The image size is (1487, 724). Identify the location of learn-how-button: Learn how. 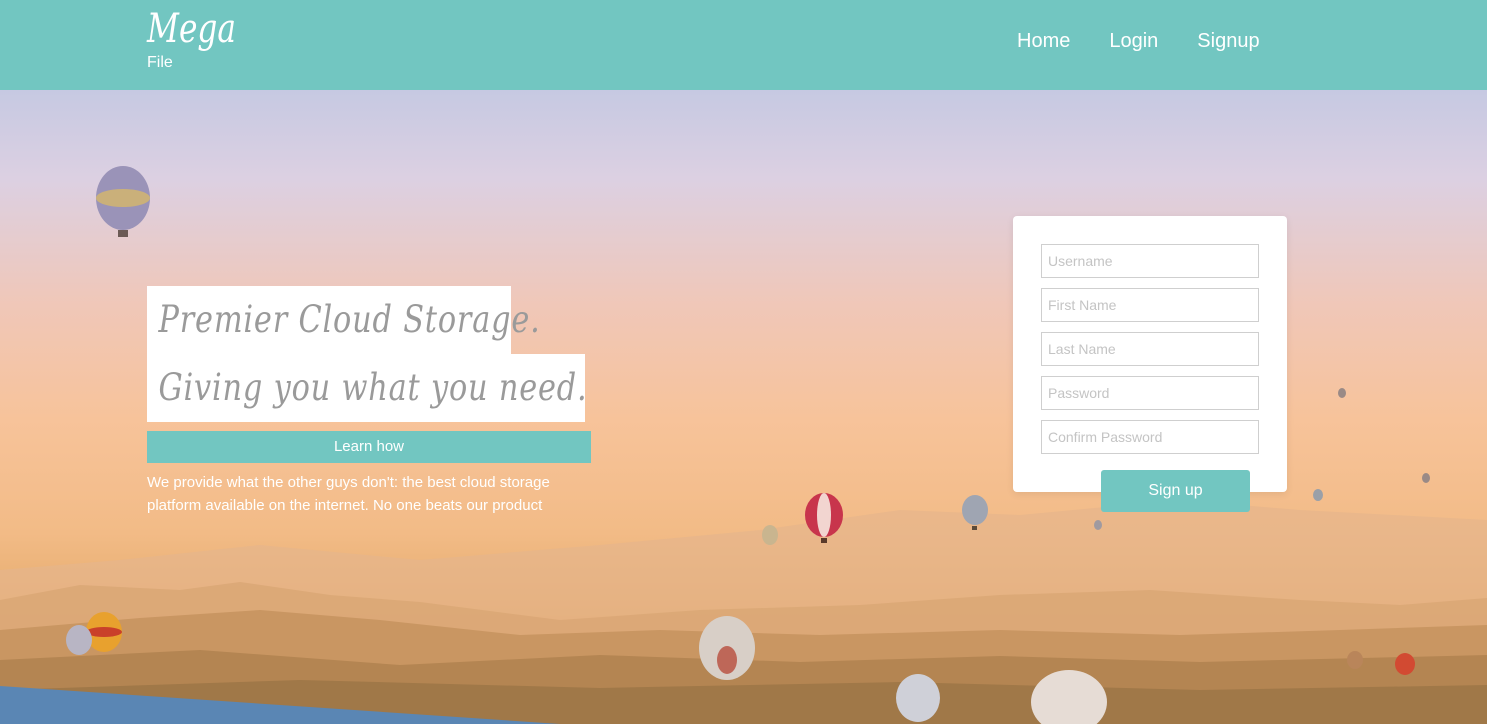
(369, 447).